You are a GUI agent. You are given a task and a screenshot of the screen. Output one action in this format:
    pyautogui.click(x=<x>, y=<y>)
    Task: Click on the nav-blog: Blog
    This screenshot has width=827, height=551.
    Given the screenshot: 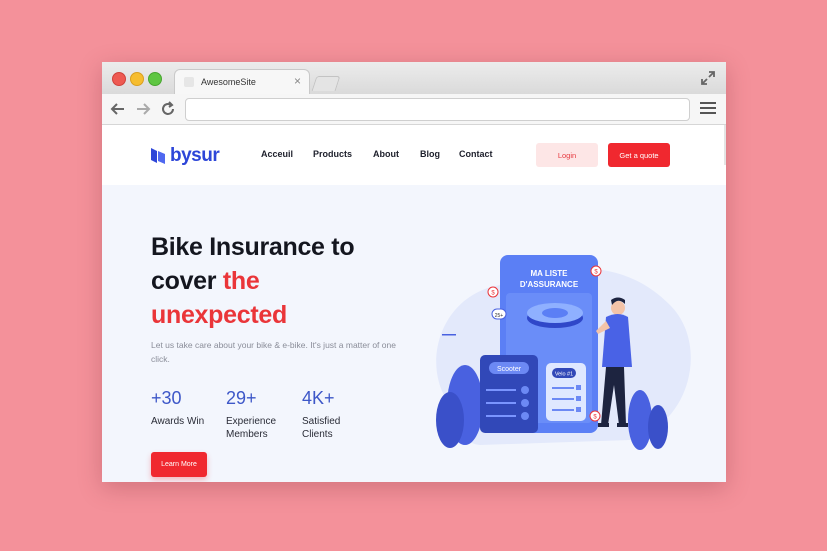 What is the action you would take?
    pyautogui.click(x=430, y=154)
    